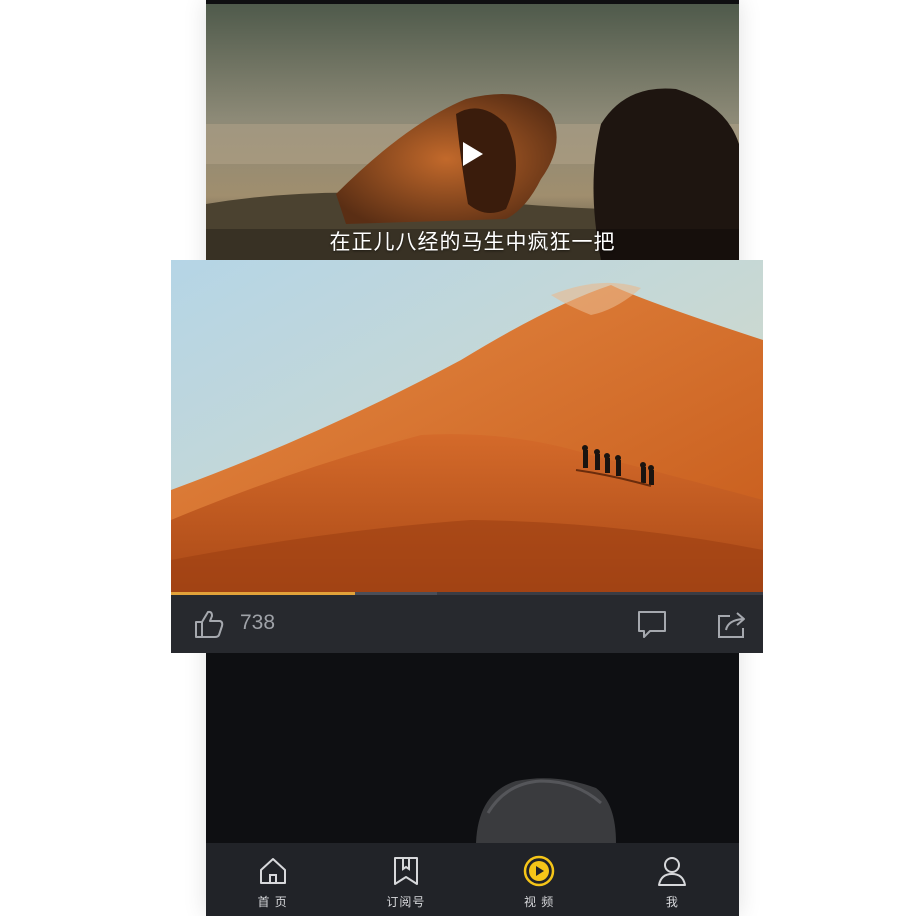  I want to click on bookmark-icon, so click(405, 871).